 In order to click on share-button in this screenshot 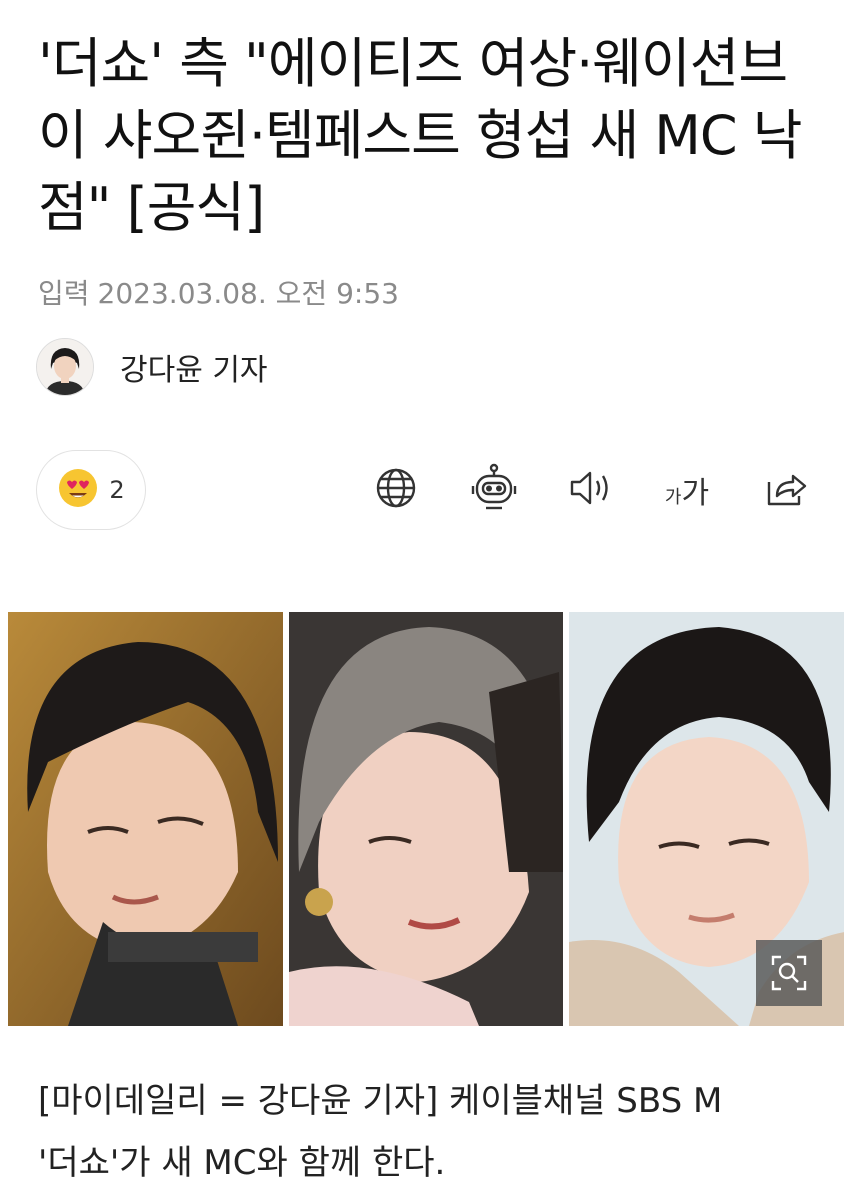, I will do `click(786, 490)`.